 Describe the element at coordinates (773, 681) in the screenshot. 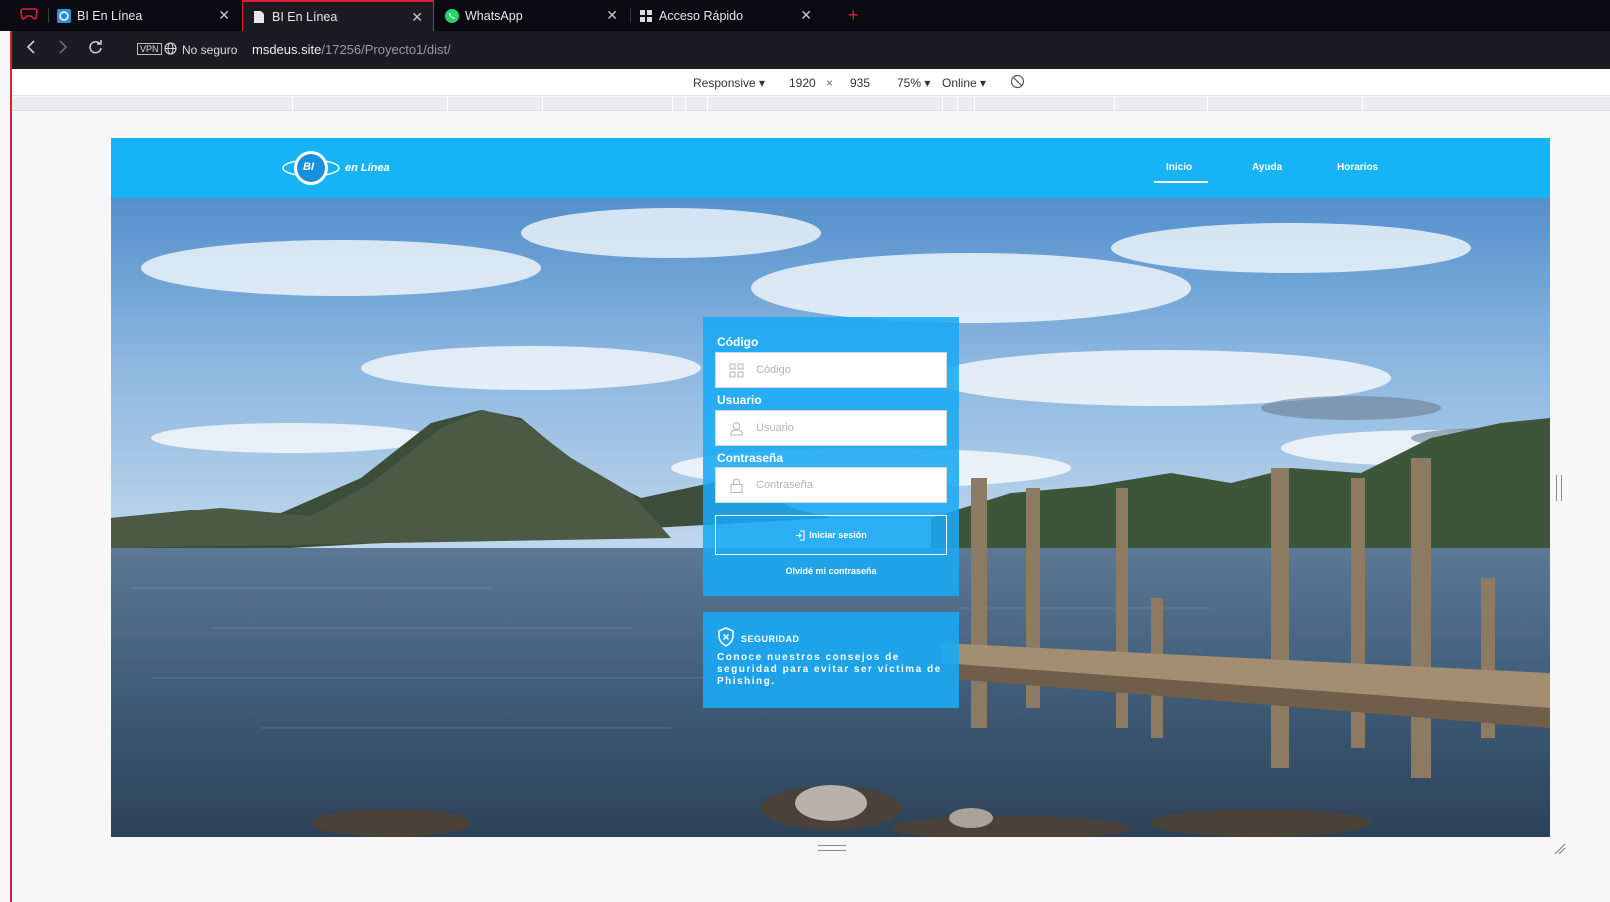

I see `security-text-end: .` at that location.